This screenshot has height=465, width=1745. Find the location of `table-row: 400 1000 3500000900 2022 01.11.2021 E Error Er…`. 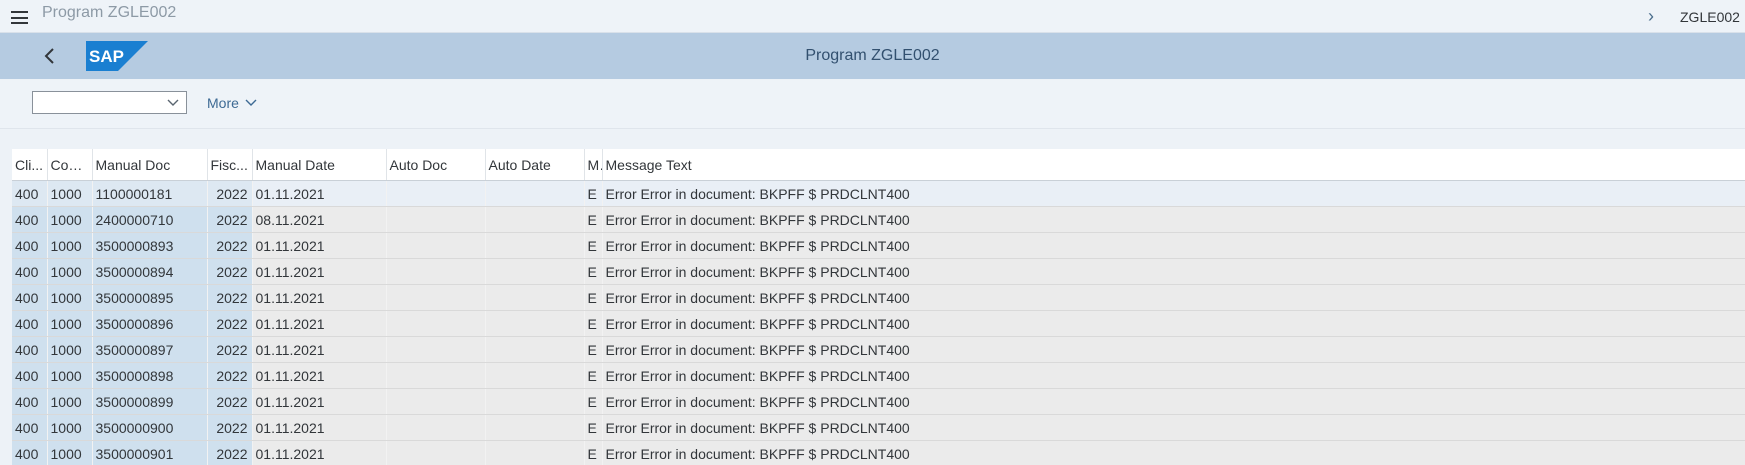

table-row: 400 1000 3500000900 2022 01.11.2021 E Error Er… is located at coordinates (878, 427).